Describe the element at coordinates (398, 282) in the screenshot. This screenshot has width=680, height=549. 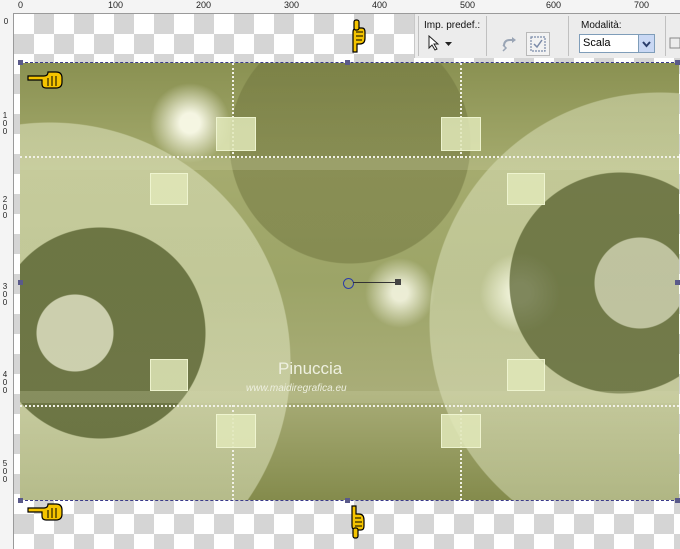
I see `rotation-handle` at that location.